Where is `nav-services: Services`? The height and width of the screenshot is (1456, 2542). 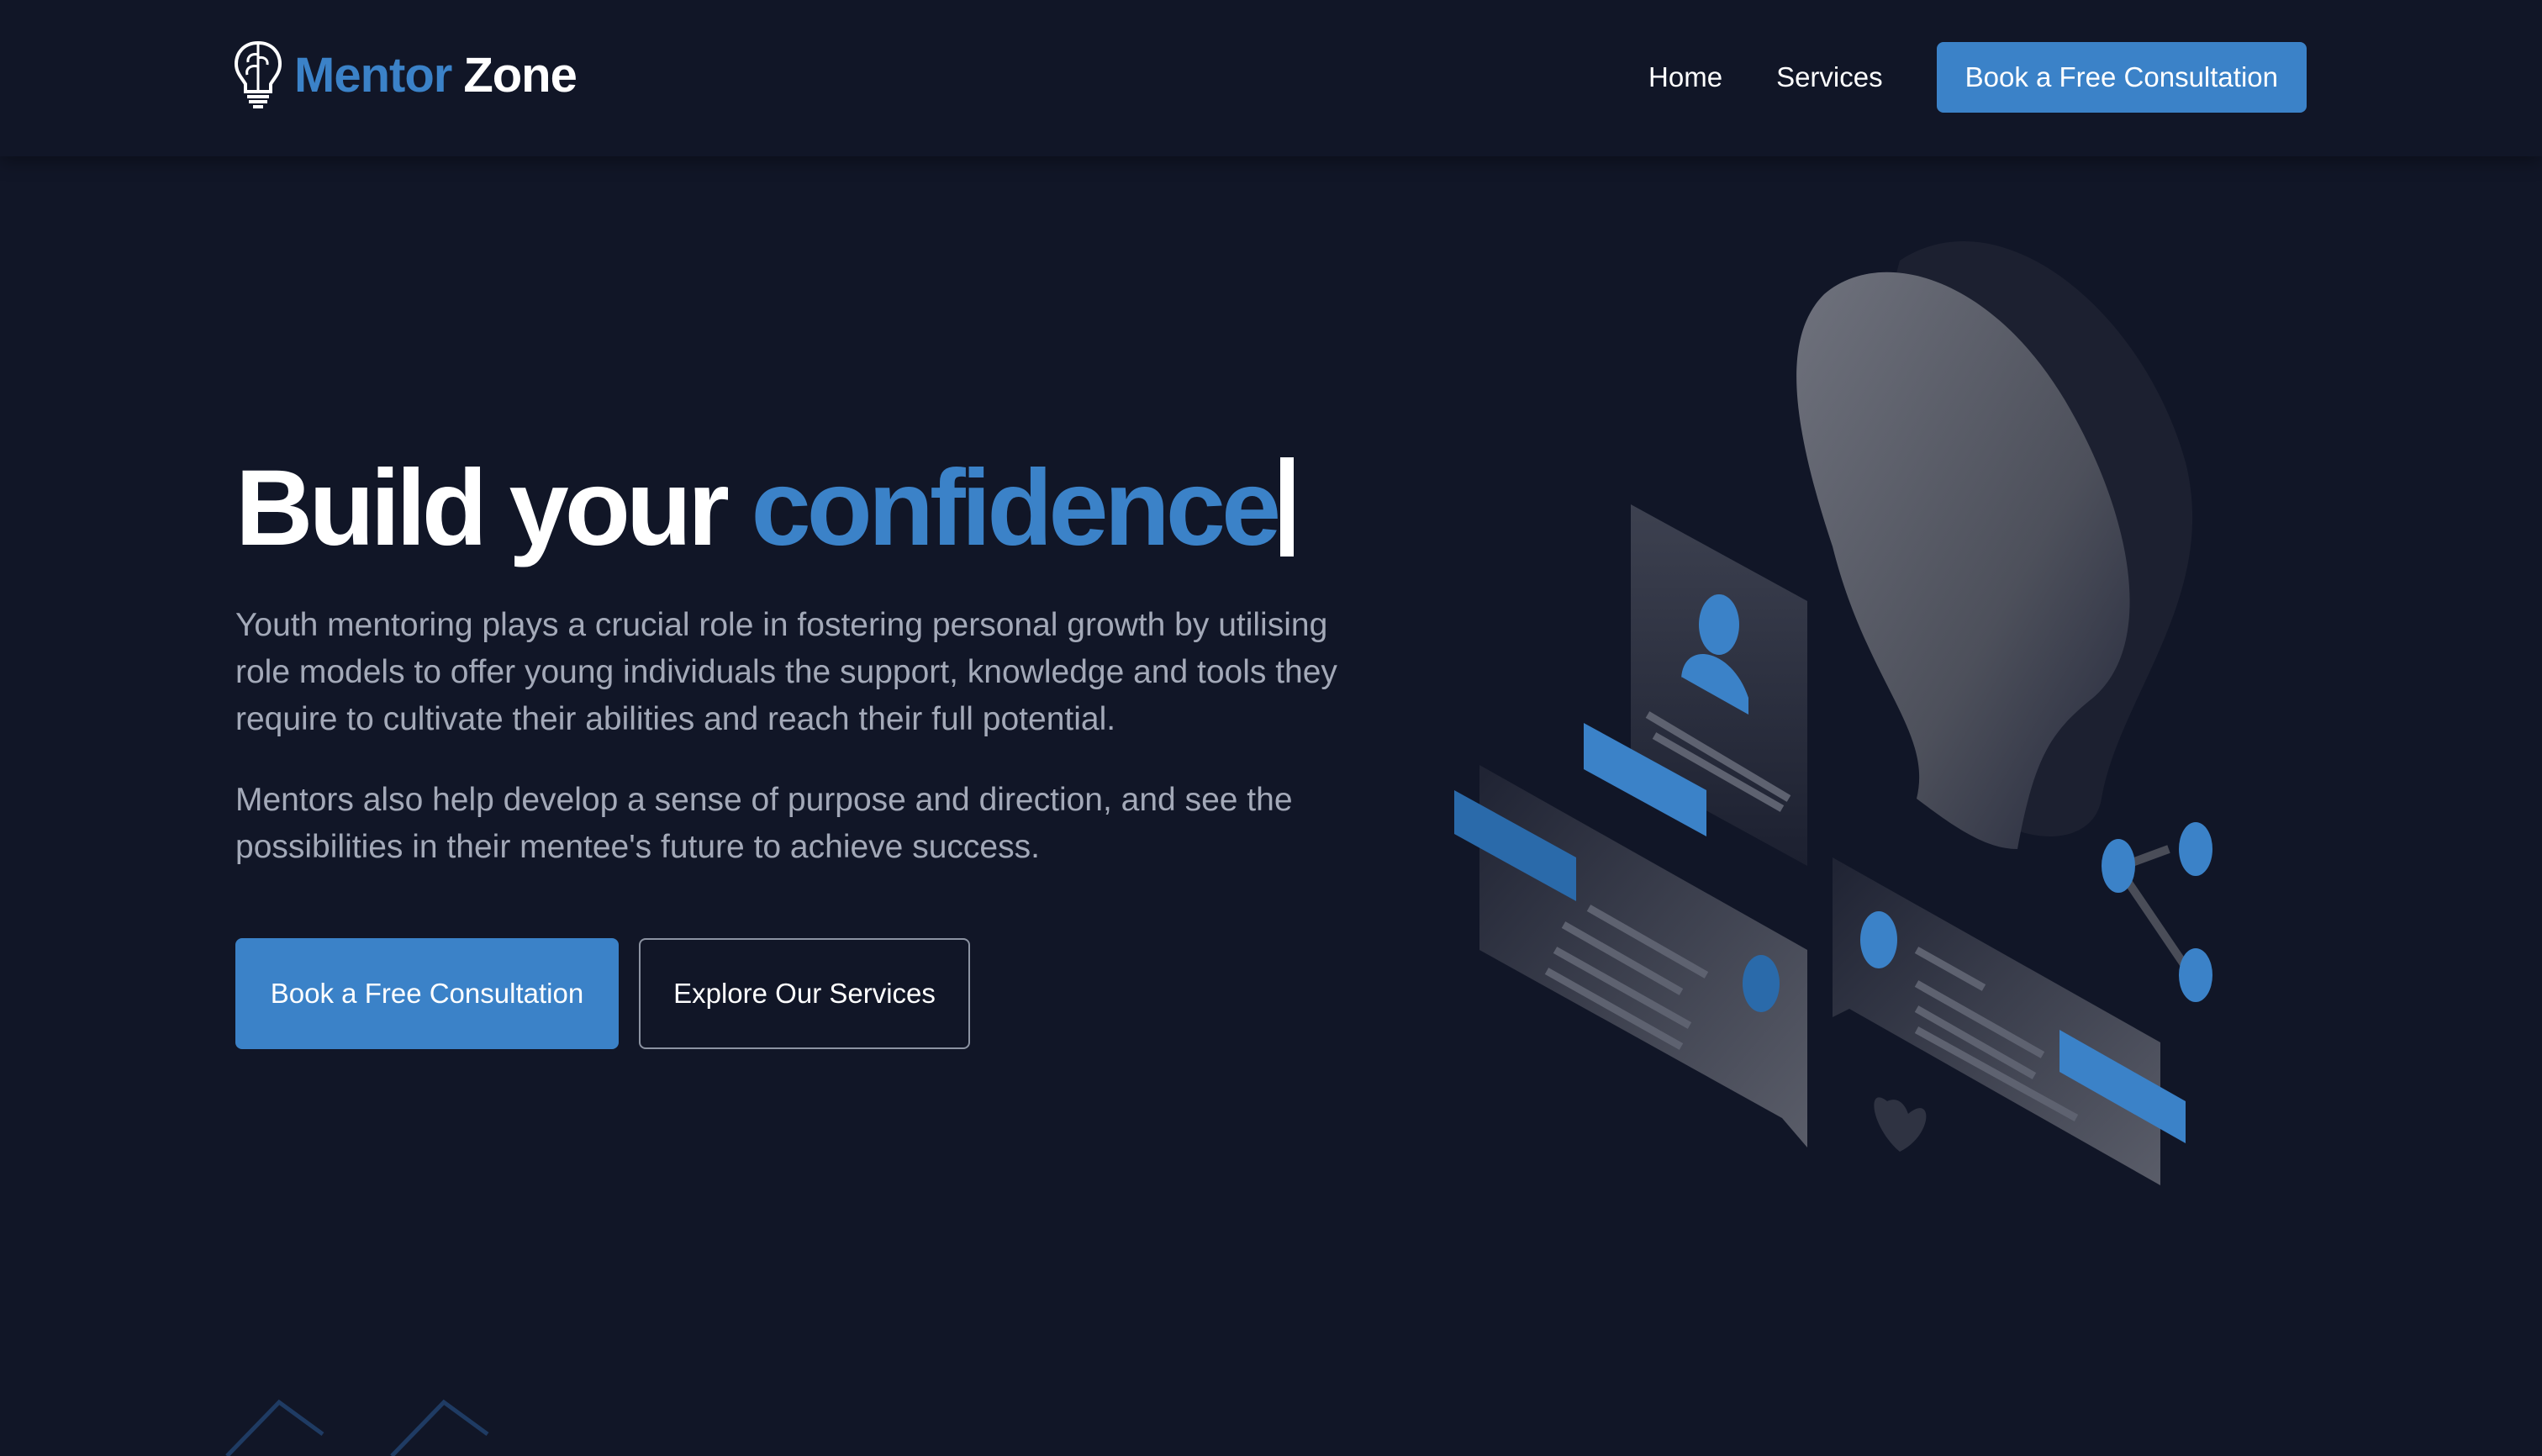
nav-services: Services is located at coordinates (1829, 77).